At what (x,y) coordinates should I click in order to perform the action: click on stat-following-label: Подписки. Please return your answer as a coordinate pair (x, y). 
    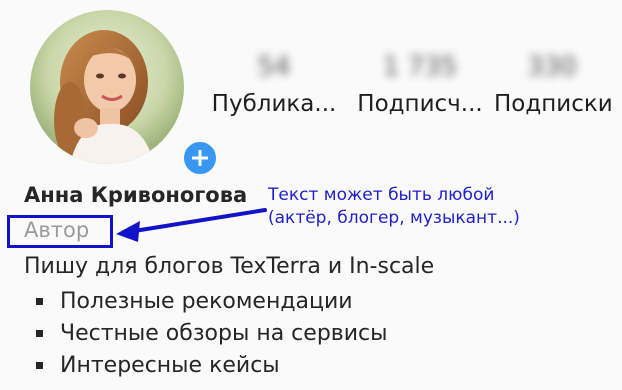
    Looking at the image, I should click on (553, 104).